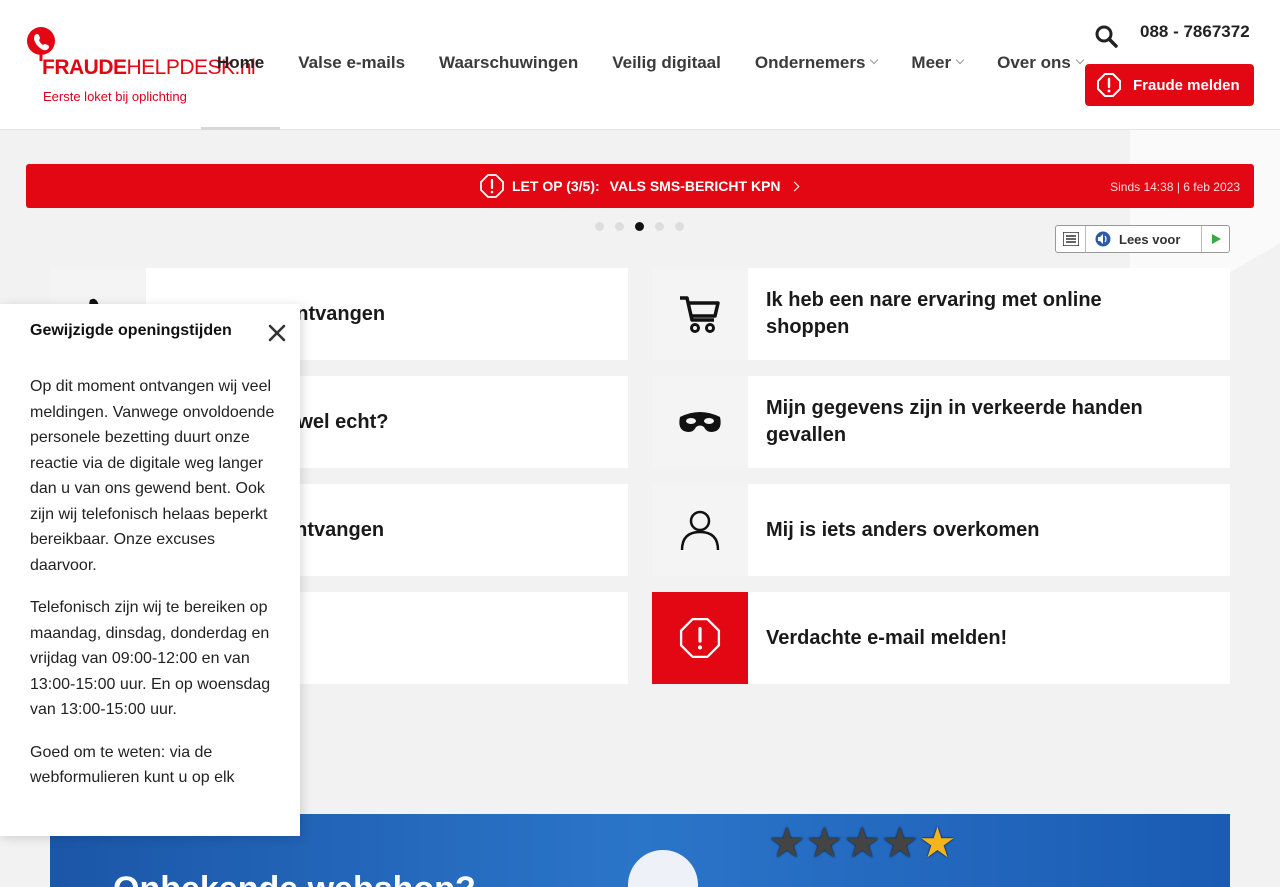 The image size is (1280, 887). I want to click on option-card-email-melden: Verdachte e-mail melden!, so click(941, 638).